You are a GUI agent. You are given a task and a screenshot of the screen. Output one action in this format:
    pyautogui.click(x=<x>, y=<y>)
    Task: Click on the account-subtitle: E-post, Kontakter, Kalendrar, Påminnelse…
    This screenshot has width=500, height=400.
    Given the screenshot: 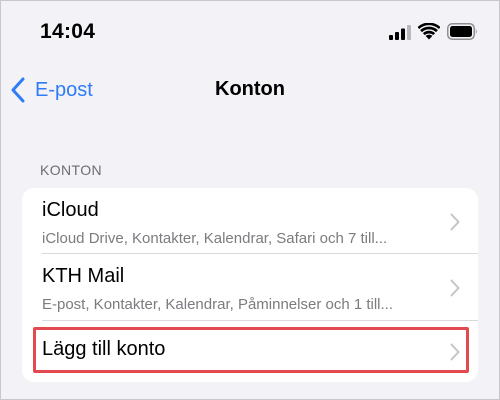 What is the action you would take?
    pyautogui.click(x=218, y=304)
    